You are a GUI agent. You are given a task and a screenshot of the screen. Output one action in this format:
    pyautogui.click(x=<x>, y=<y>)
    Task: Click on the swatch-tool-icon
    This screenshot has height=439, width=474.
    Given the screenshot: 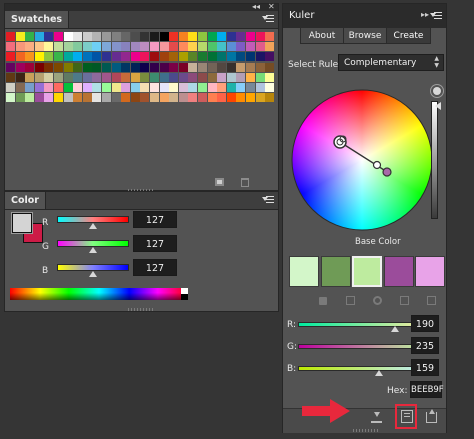 What is the action you would take?
    pyautogui.click(x=404, y=300)
    